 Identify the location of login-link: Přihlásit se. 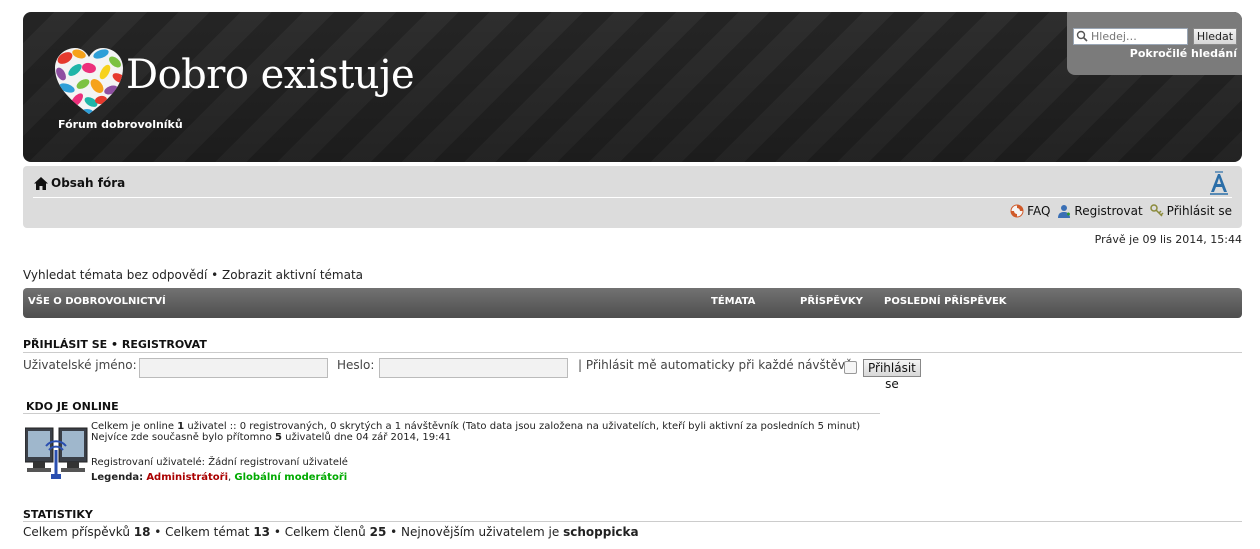
(1190, 211).